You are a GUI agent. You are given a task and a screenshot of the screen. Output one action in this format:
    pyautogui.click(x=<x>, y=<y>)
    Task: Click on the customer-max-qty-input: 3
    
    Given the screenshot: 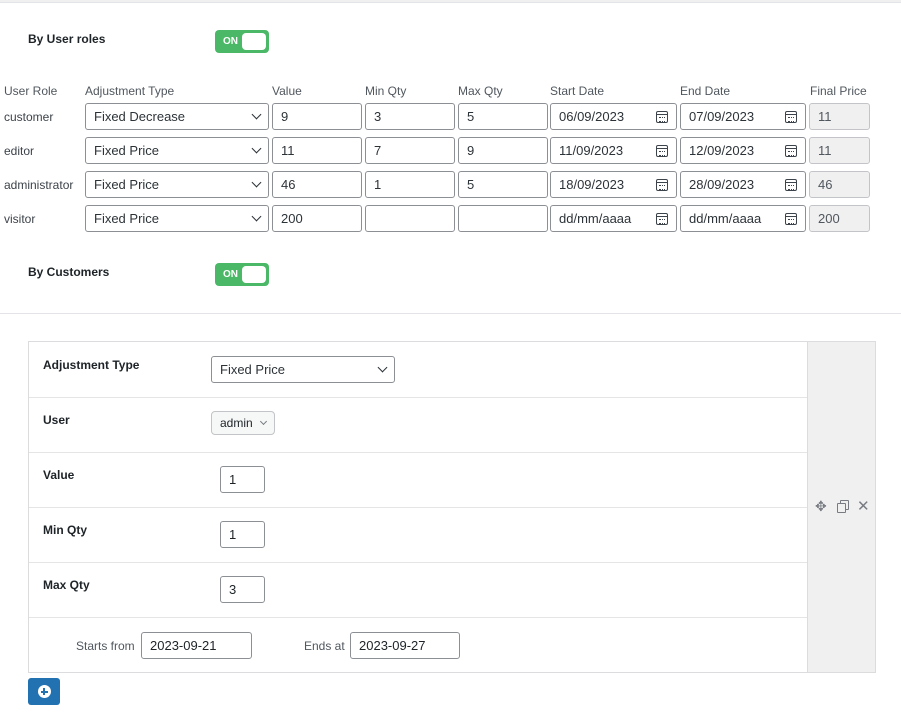 What is the action you would take?
    pyautogui.click(x=242, y=589)
    